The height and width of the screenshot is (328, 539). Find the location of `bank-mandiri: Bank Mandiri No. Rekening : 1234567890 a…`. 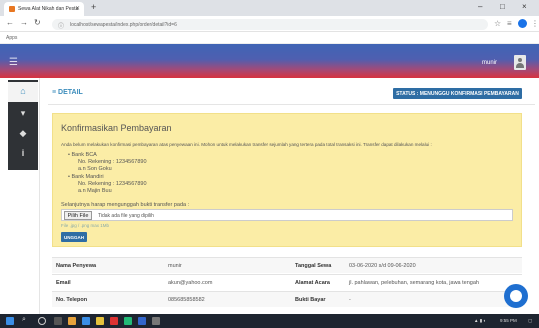

bank-mandiri: Bank Mandiri No. Rekening : 1234567890 a… is located at coordinates (109, 184).